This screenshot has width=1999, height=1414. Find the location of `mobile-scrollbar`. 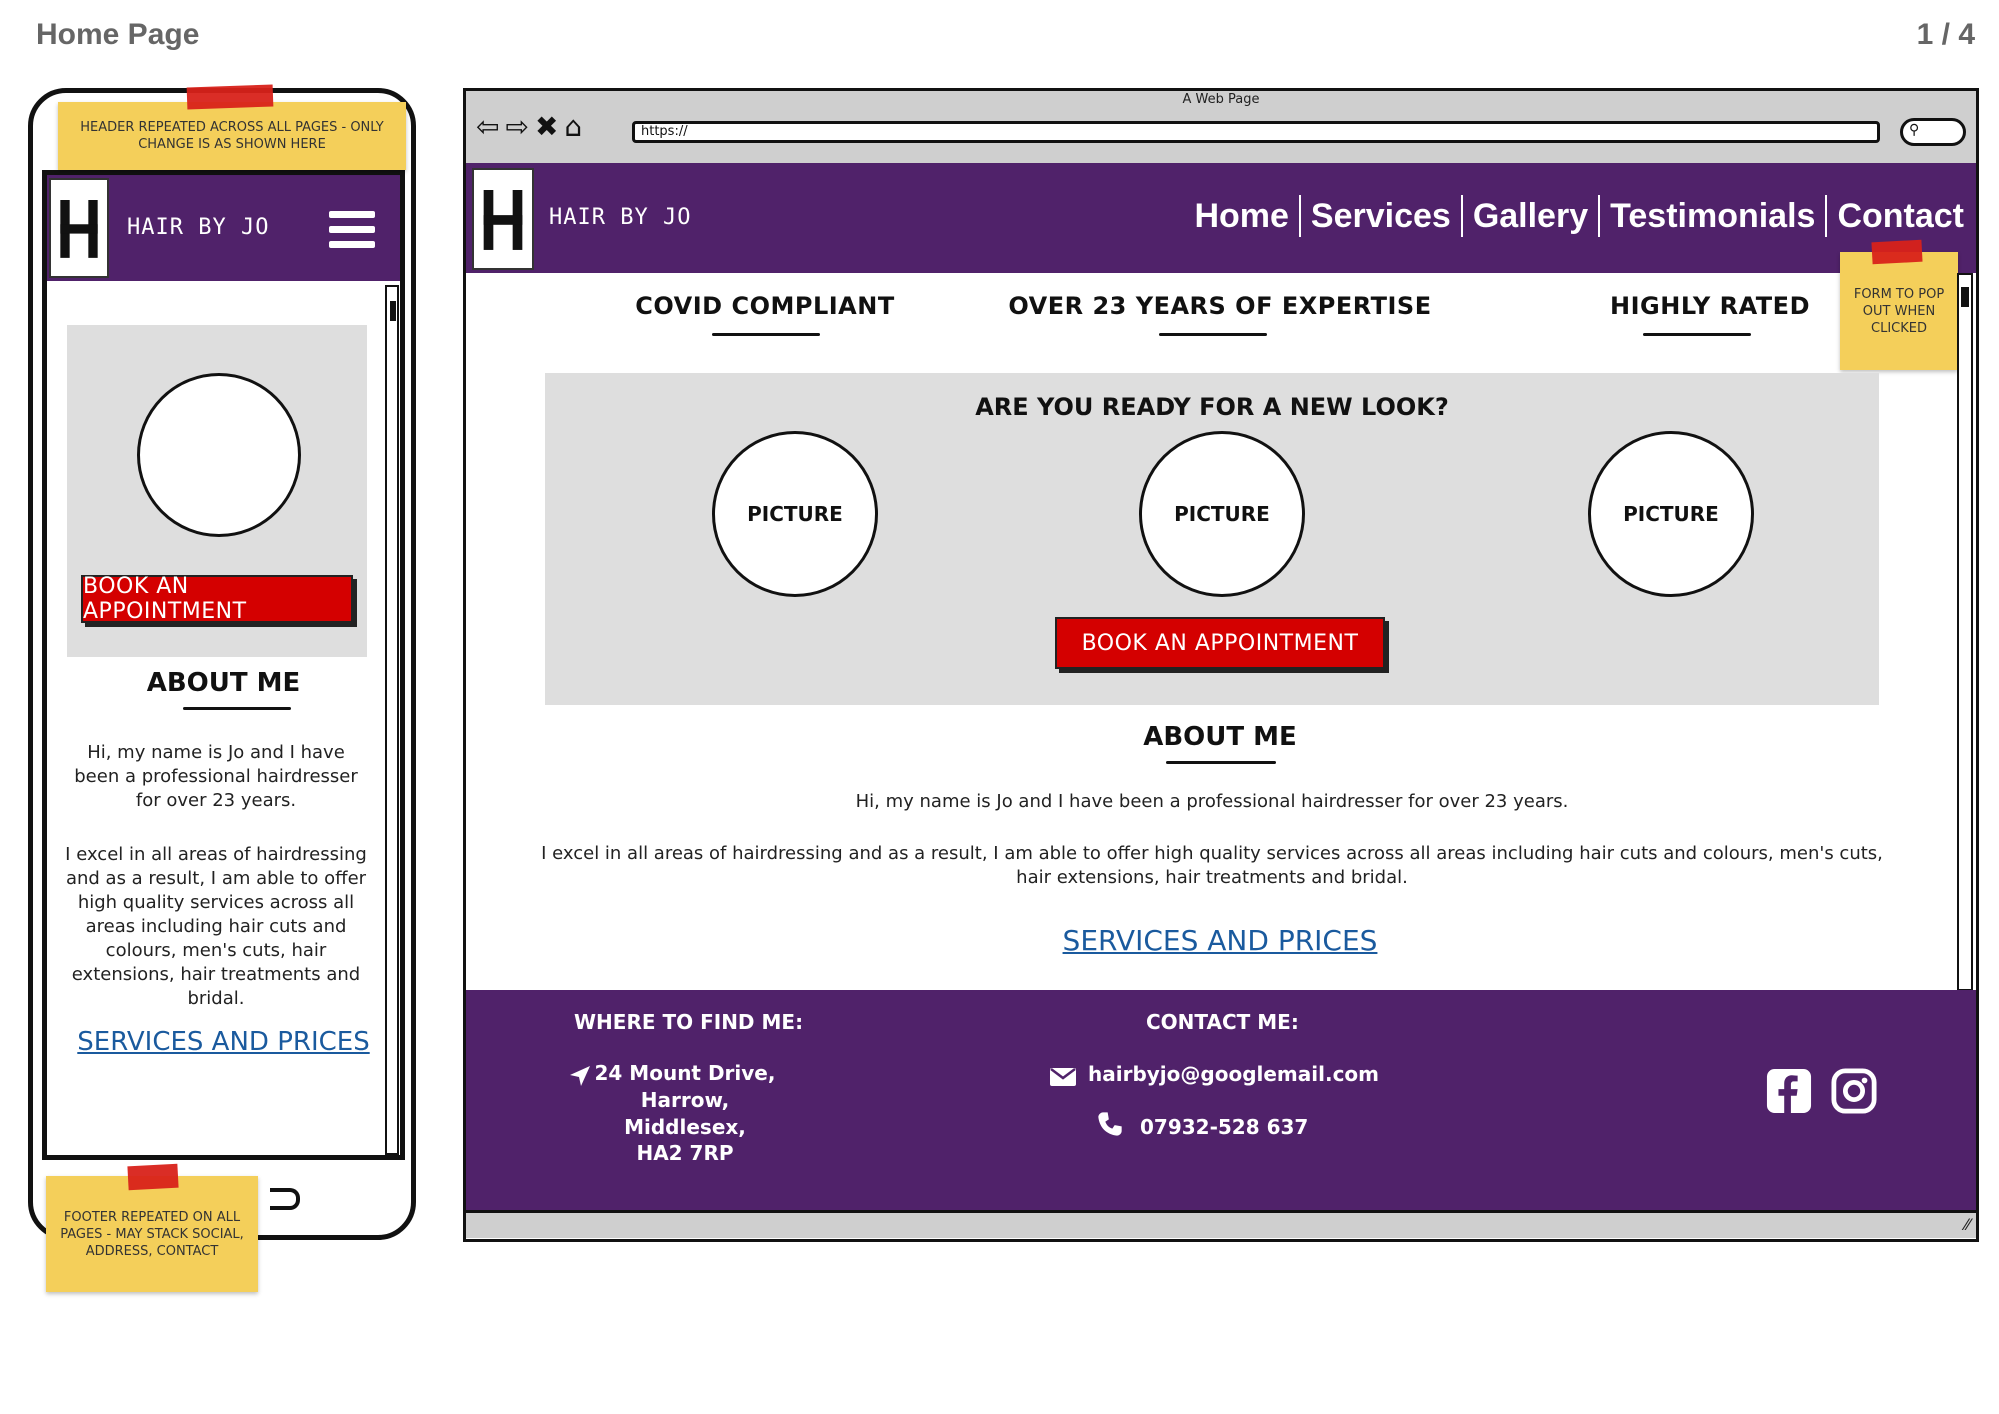

mobile-scrollbar is located at coordinates (392, 720).